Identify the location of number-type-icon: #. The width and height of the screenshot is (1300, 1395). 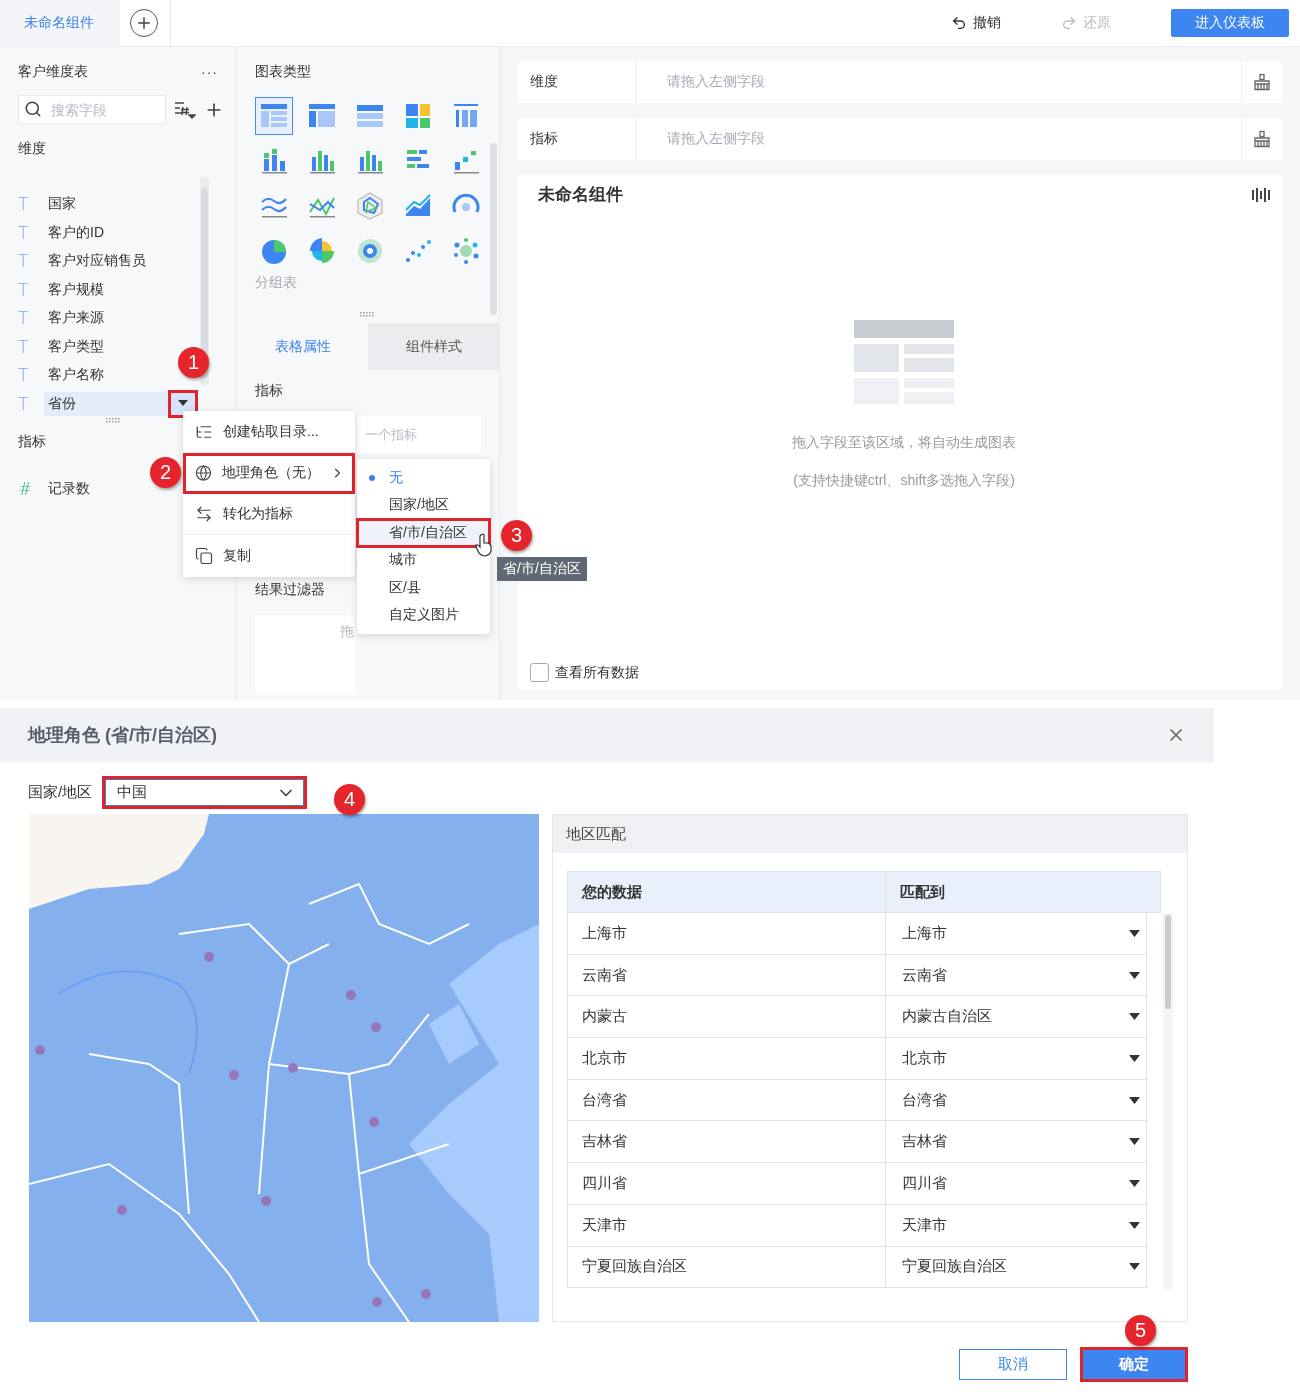
(31, 489).